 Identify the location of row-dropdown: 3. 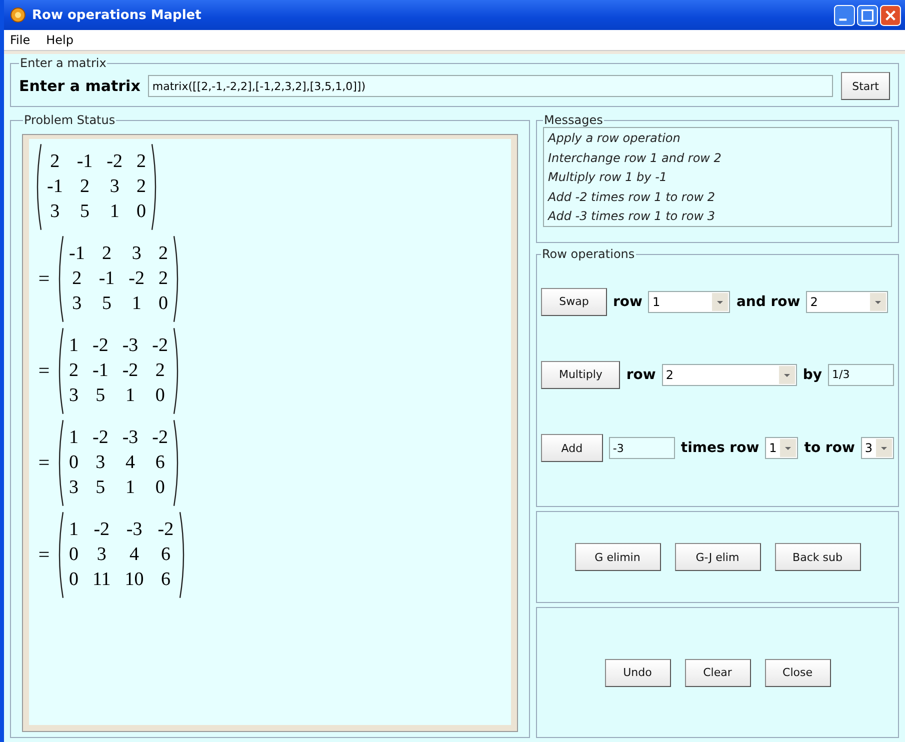
(877, 448).